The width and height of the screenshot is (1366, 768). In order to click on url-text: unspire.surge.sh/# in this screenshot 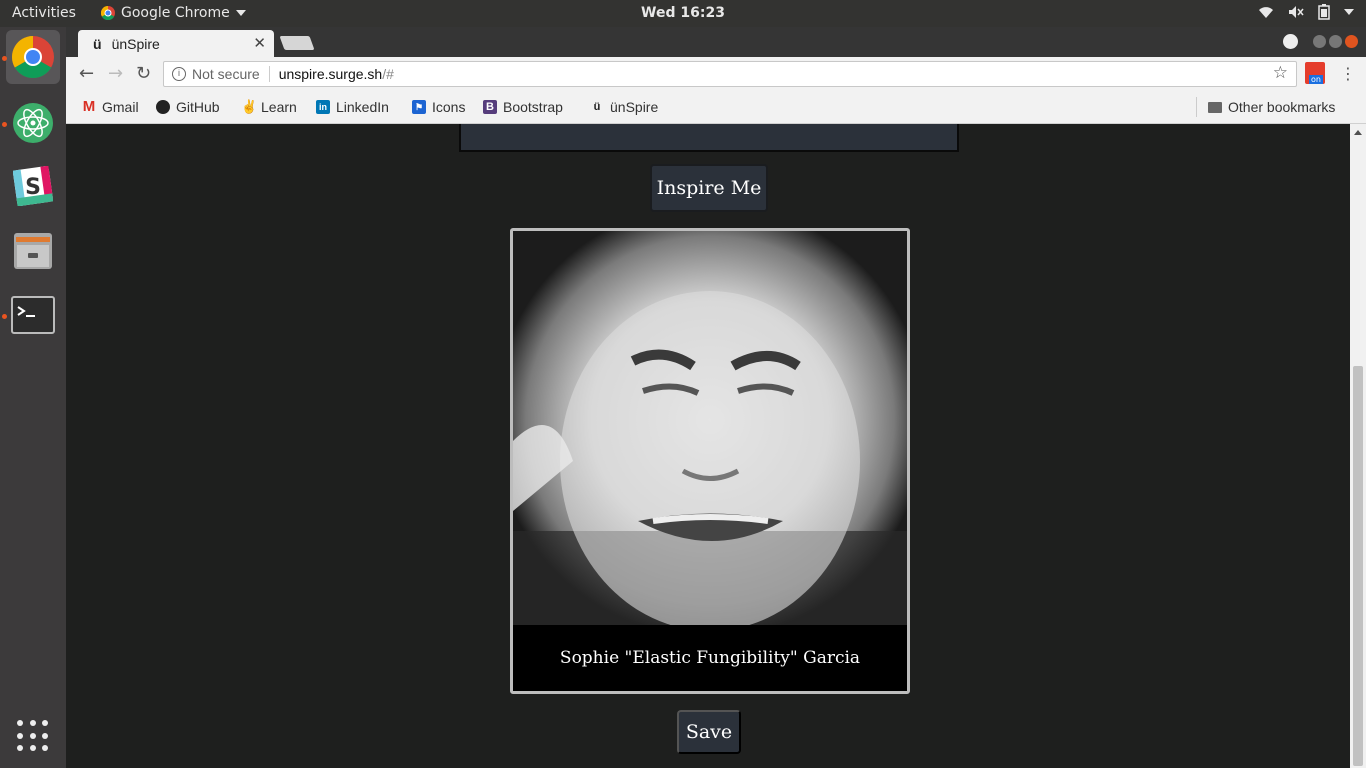, I will do `click(336, 74)`.